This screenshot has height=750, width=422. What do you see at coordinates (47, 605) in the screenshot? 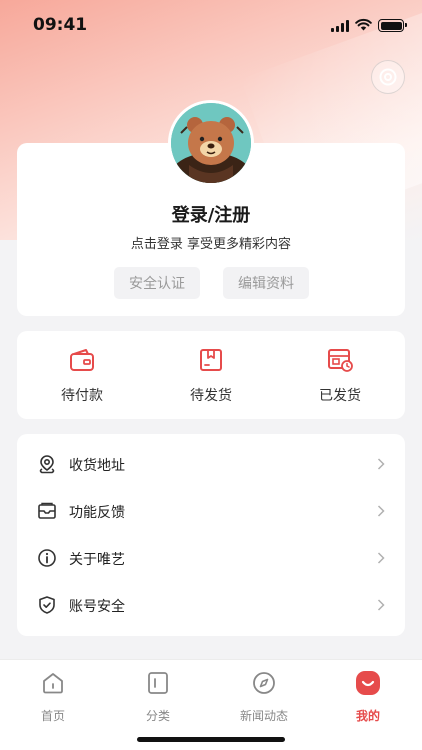
I see `shield-icon` at bounding box center [47, 605].